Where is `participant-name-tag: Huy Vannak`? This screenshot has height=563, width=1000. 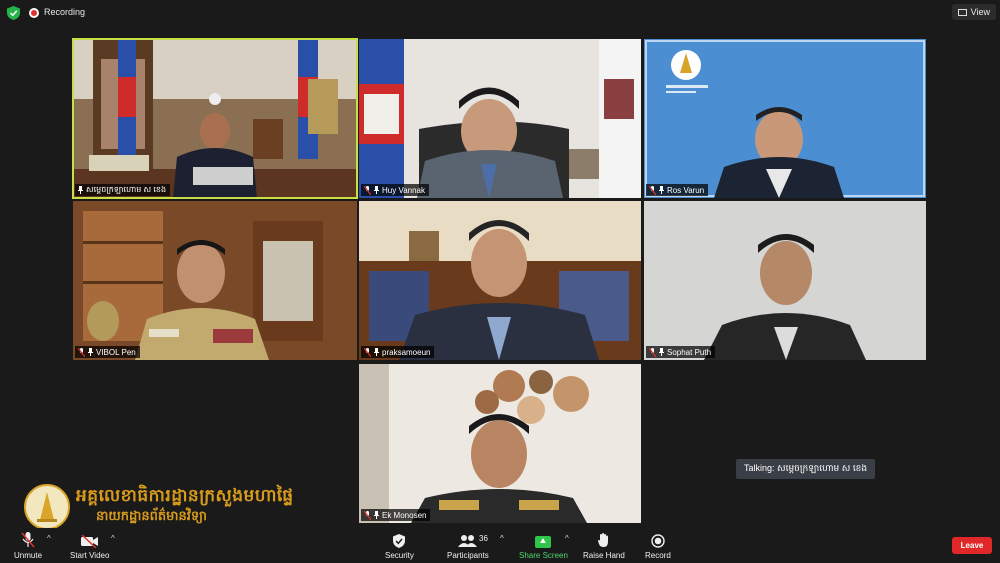
participant-name-tag: Huy Vannak is located at coordinates (395, 190).